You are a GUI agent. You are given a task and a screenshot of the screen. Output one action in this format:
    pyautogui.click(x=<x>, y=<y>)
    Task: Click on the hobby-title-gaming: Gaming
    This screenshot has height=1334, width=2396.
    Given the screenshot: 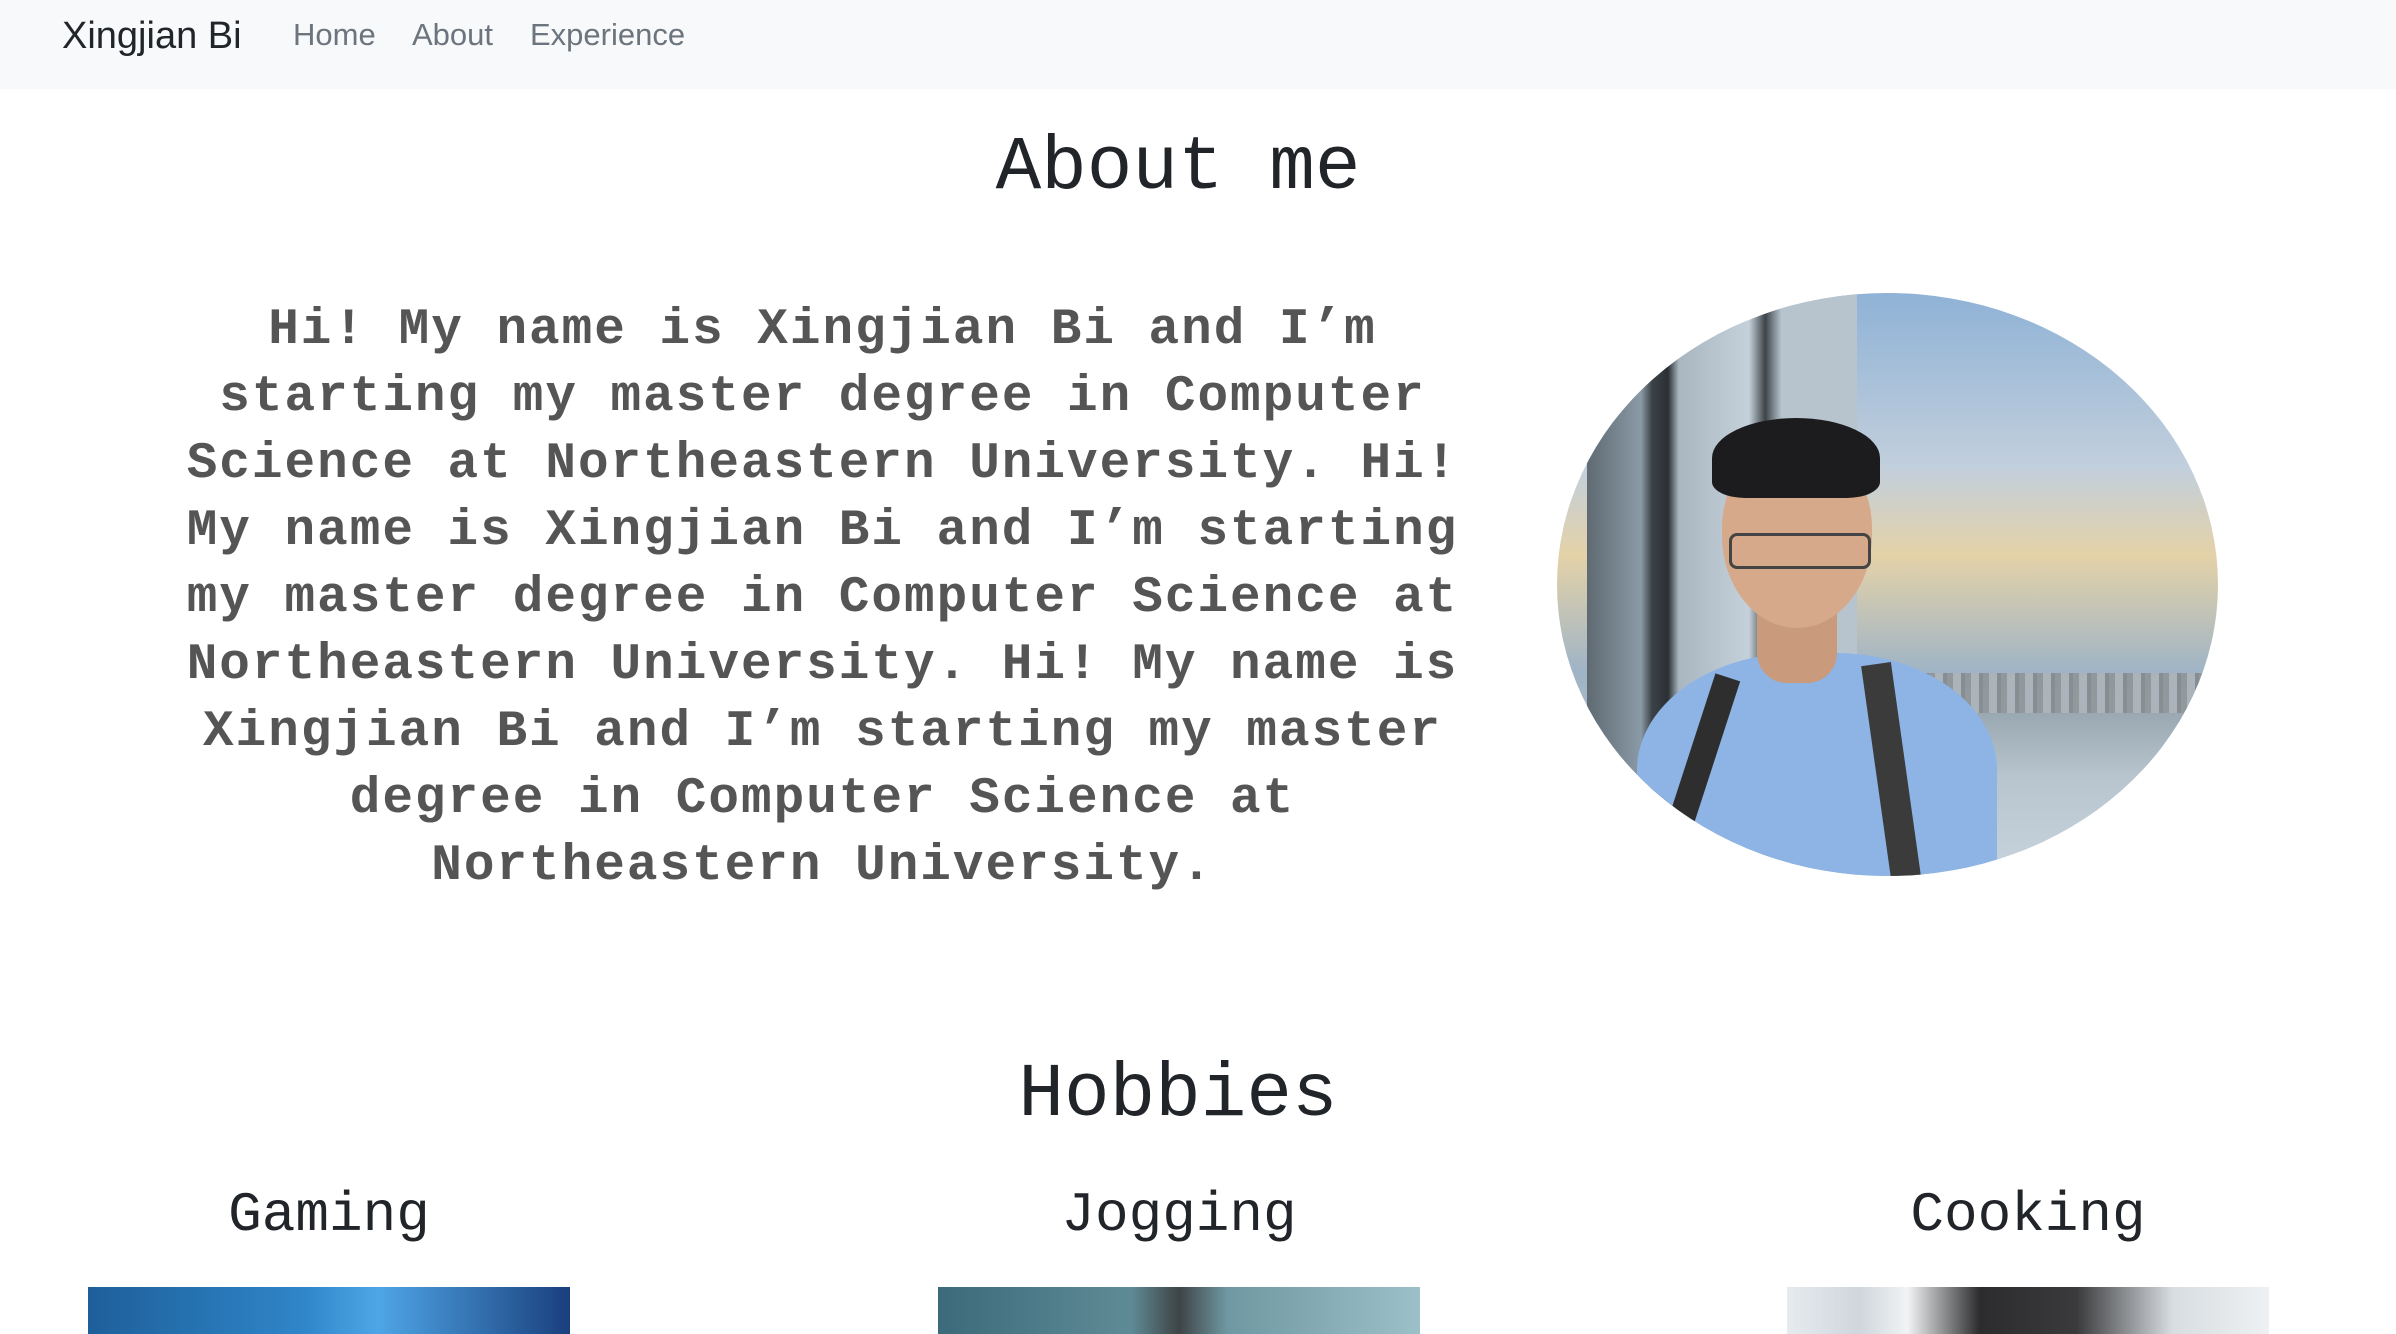 What is the action you would take?
    pyautogui.click(x=329, y=1215)
    